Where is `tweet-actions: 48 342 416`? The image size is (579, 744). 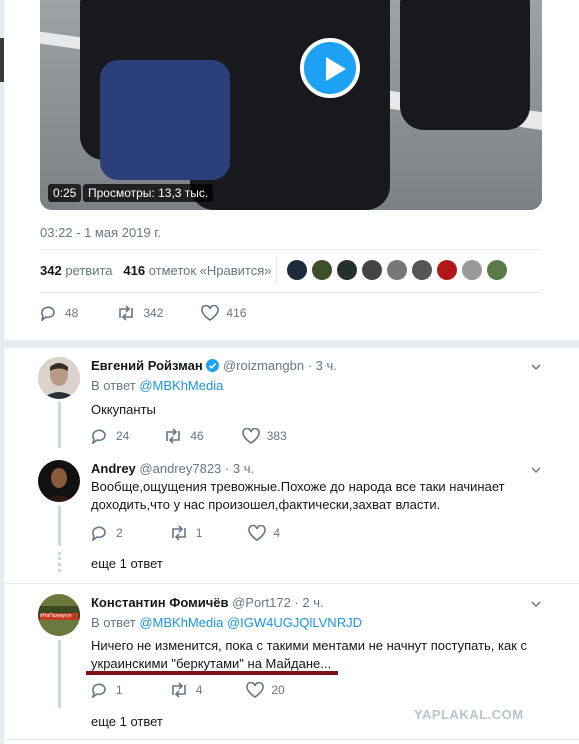
tweet-actions: 48 342 416 is located at coordinates (157, 313).